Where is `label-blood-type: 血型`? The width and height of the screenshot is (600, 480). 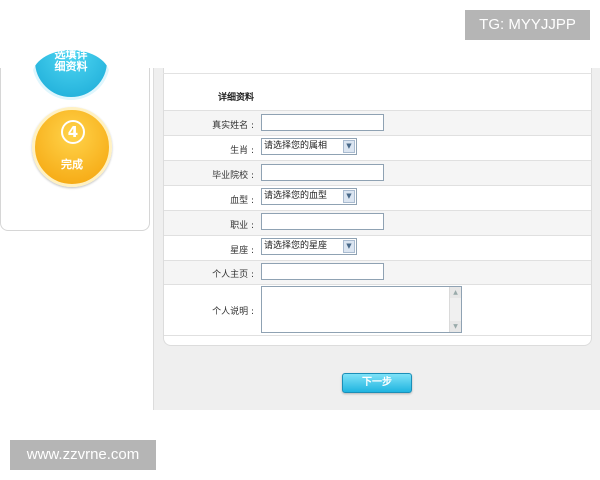
label-blood-type: 血型 is located at coordinates (209, 199).